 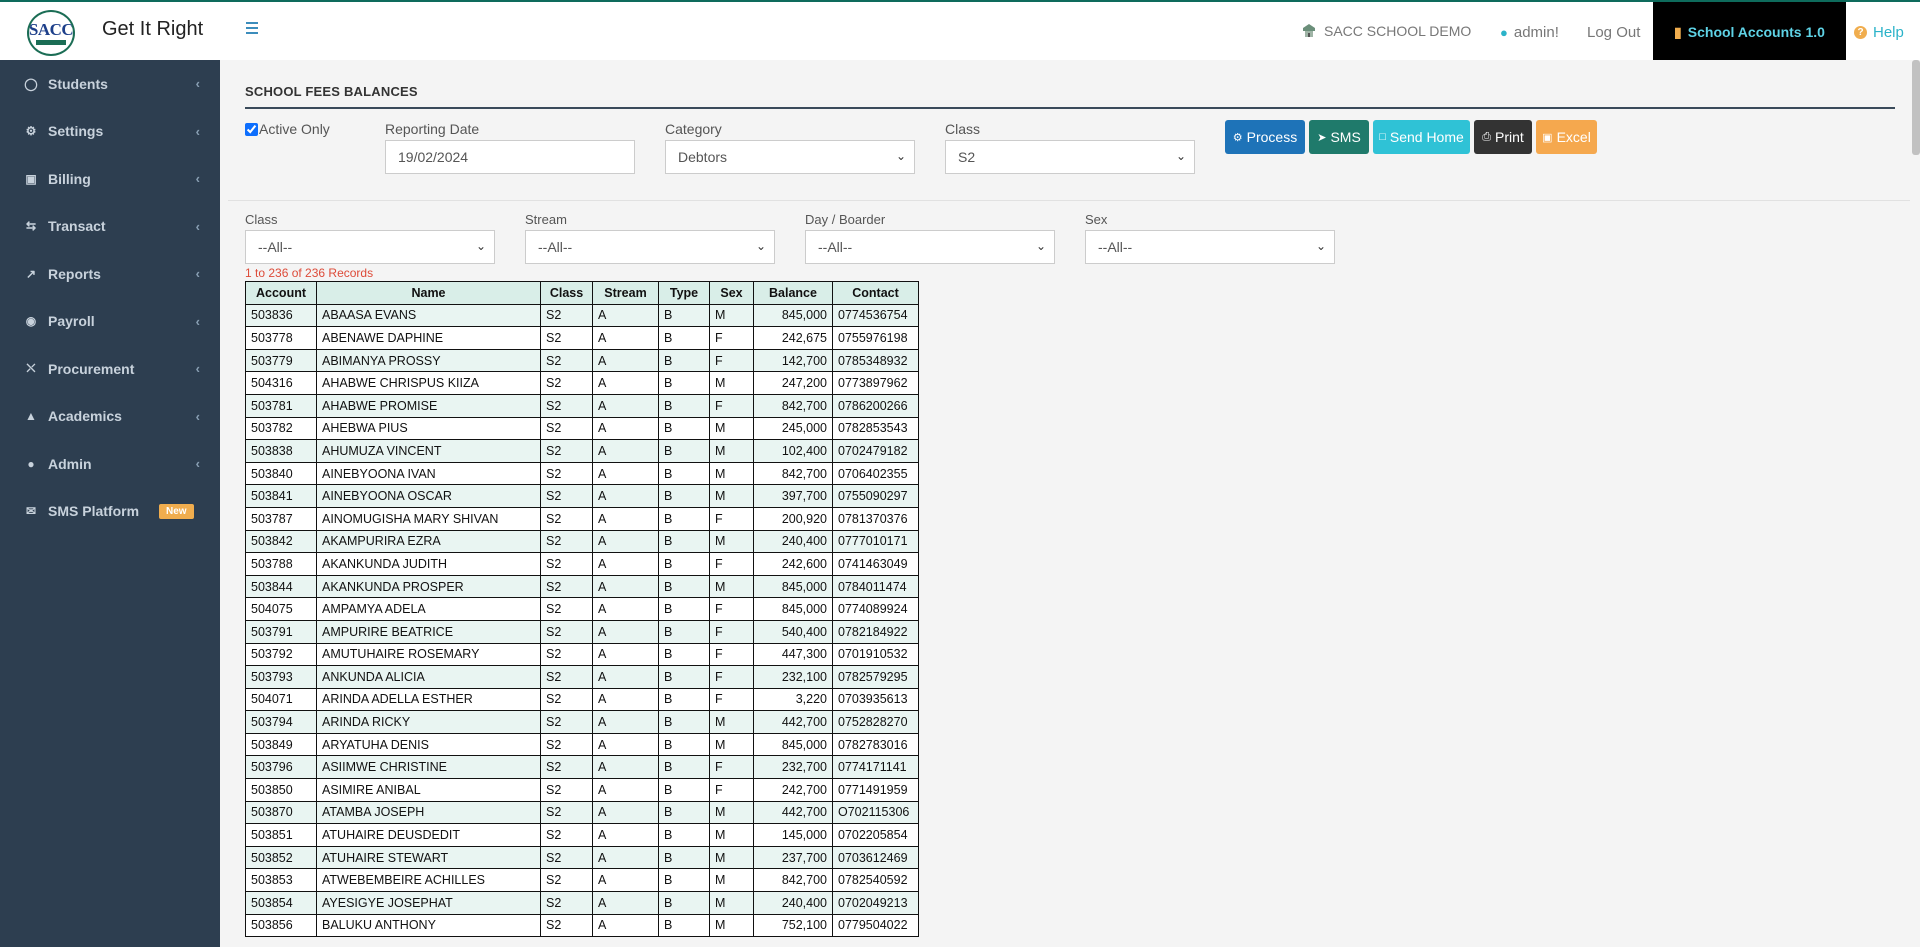 I want to click on user-menu: ● admin!, so click(x=1529, y=32).